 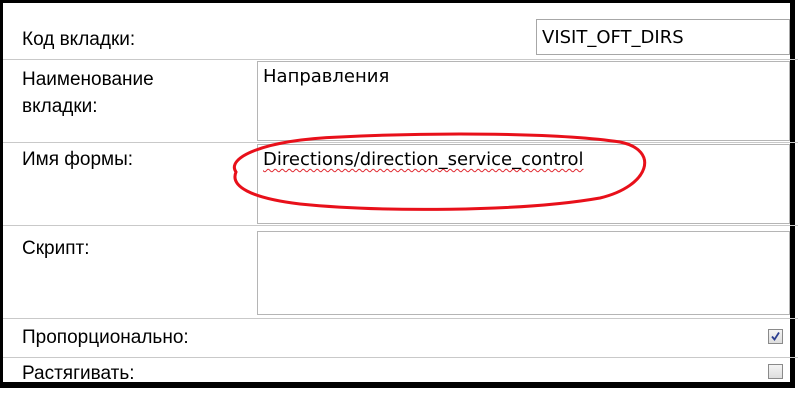 I want to click on tab-name-label-line1: Наименование, so click(x=88, y=79).